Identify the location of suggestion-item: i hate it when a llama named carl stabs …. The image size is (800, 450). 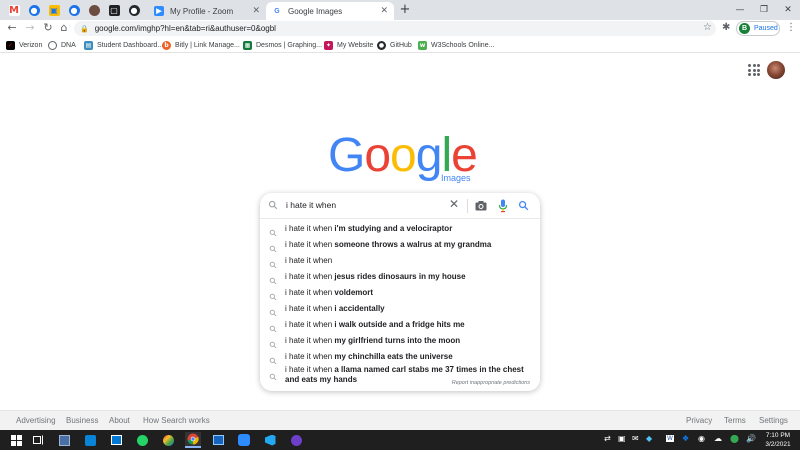
(400, 374).